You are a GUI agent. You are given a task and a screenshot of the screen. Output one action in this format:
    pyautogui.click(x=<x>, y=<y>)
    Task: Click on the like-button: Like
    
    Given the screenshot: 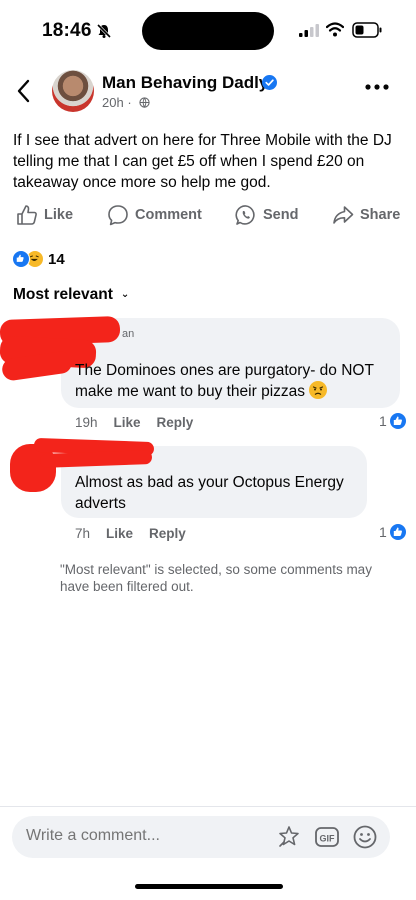 What is the action you would take?
    pyautogui.click(x=44, y=215)
    